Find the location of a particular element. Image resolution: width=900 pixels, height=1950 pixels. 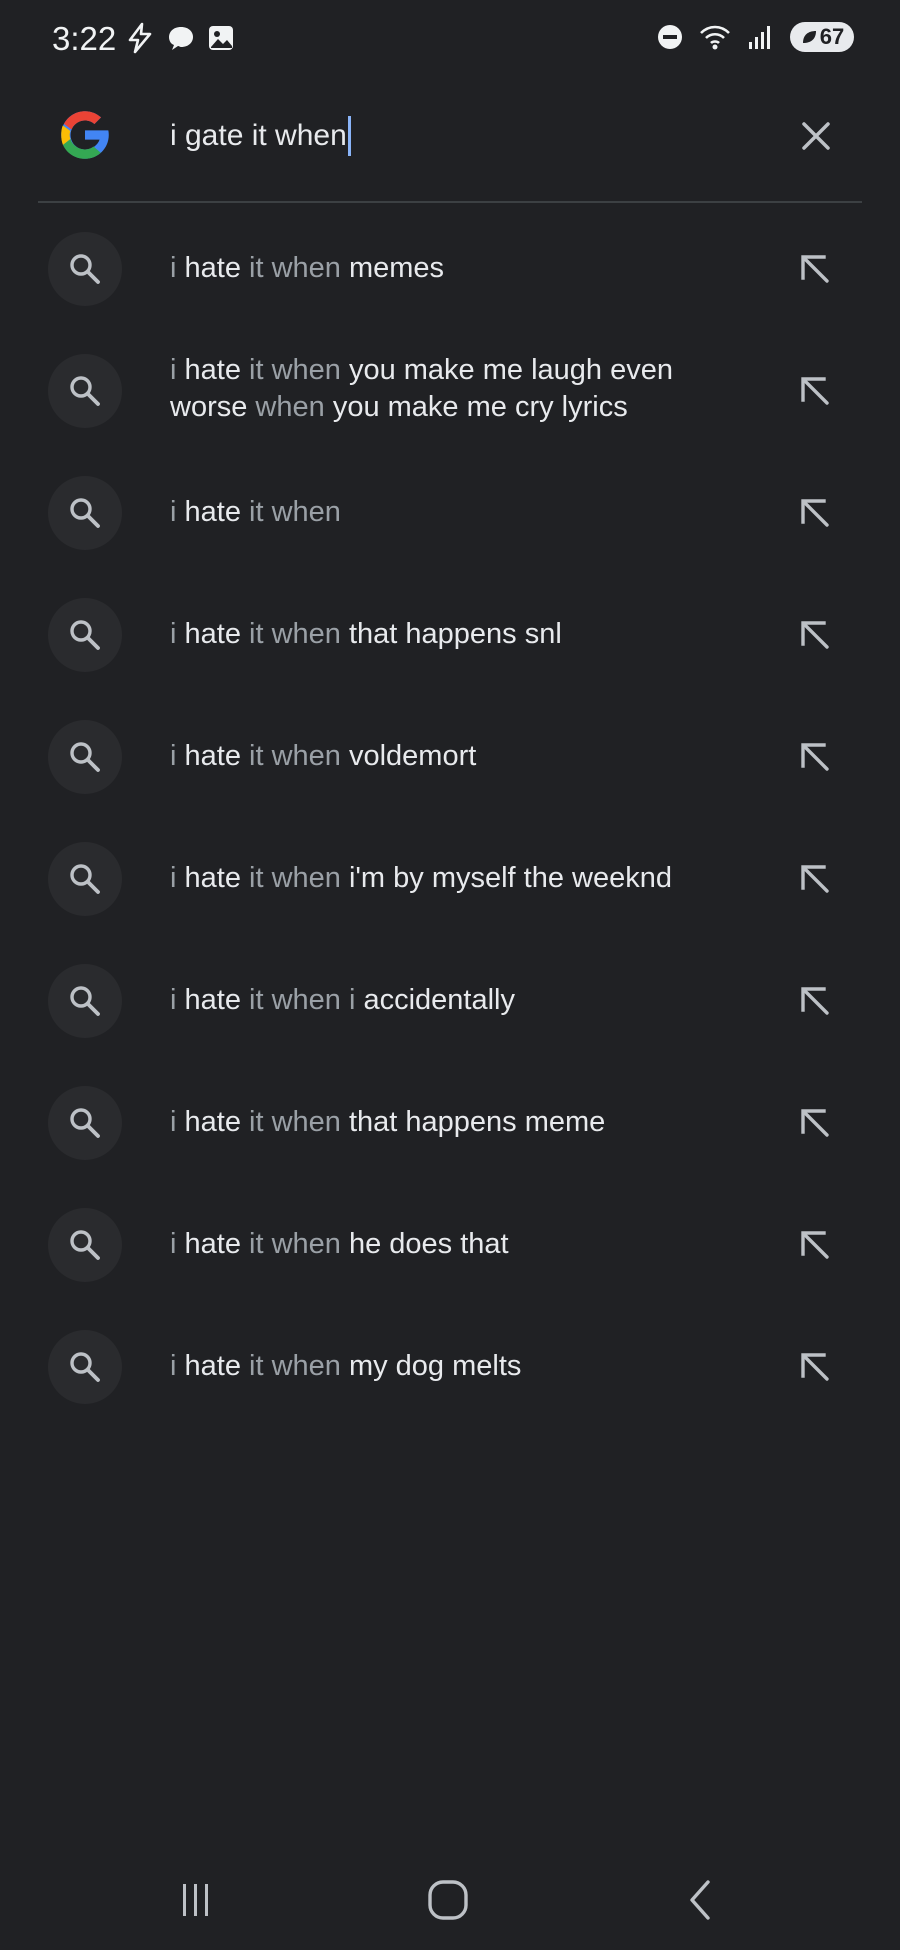

google-logo is located at coordinates (86, 135).